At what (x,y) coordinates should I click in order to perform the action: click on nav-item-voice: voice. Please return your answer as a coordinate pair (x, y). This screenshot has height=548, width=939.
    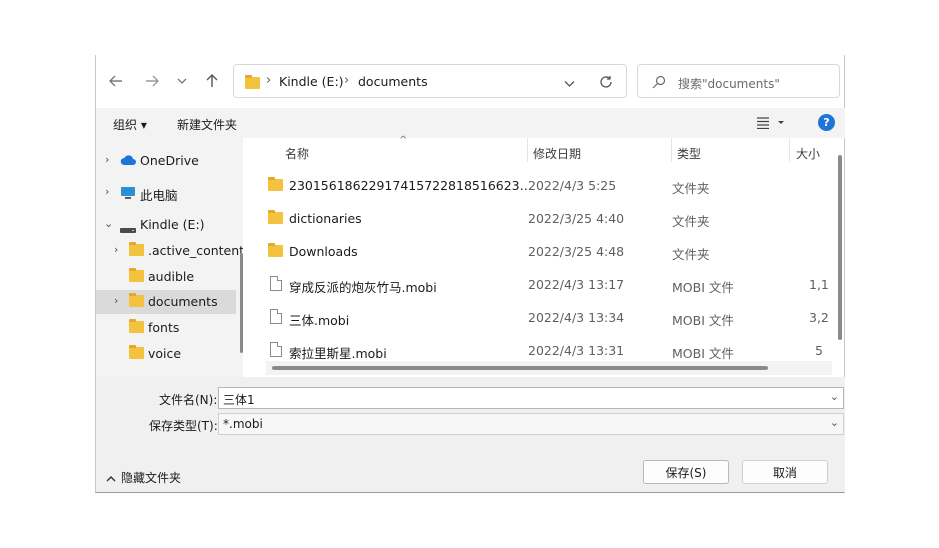
    Looking at the image, I should click on (166, 354).